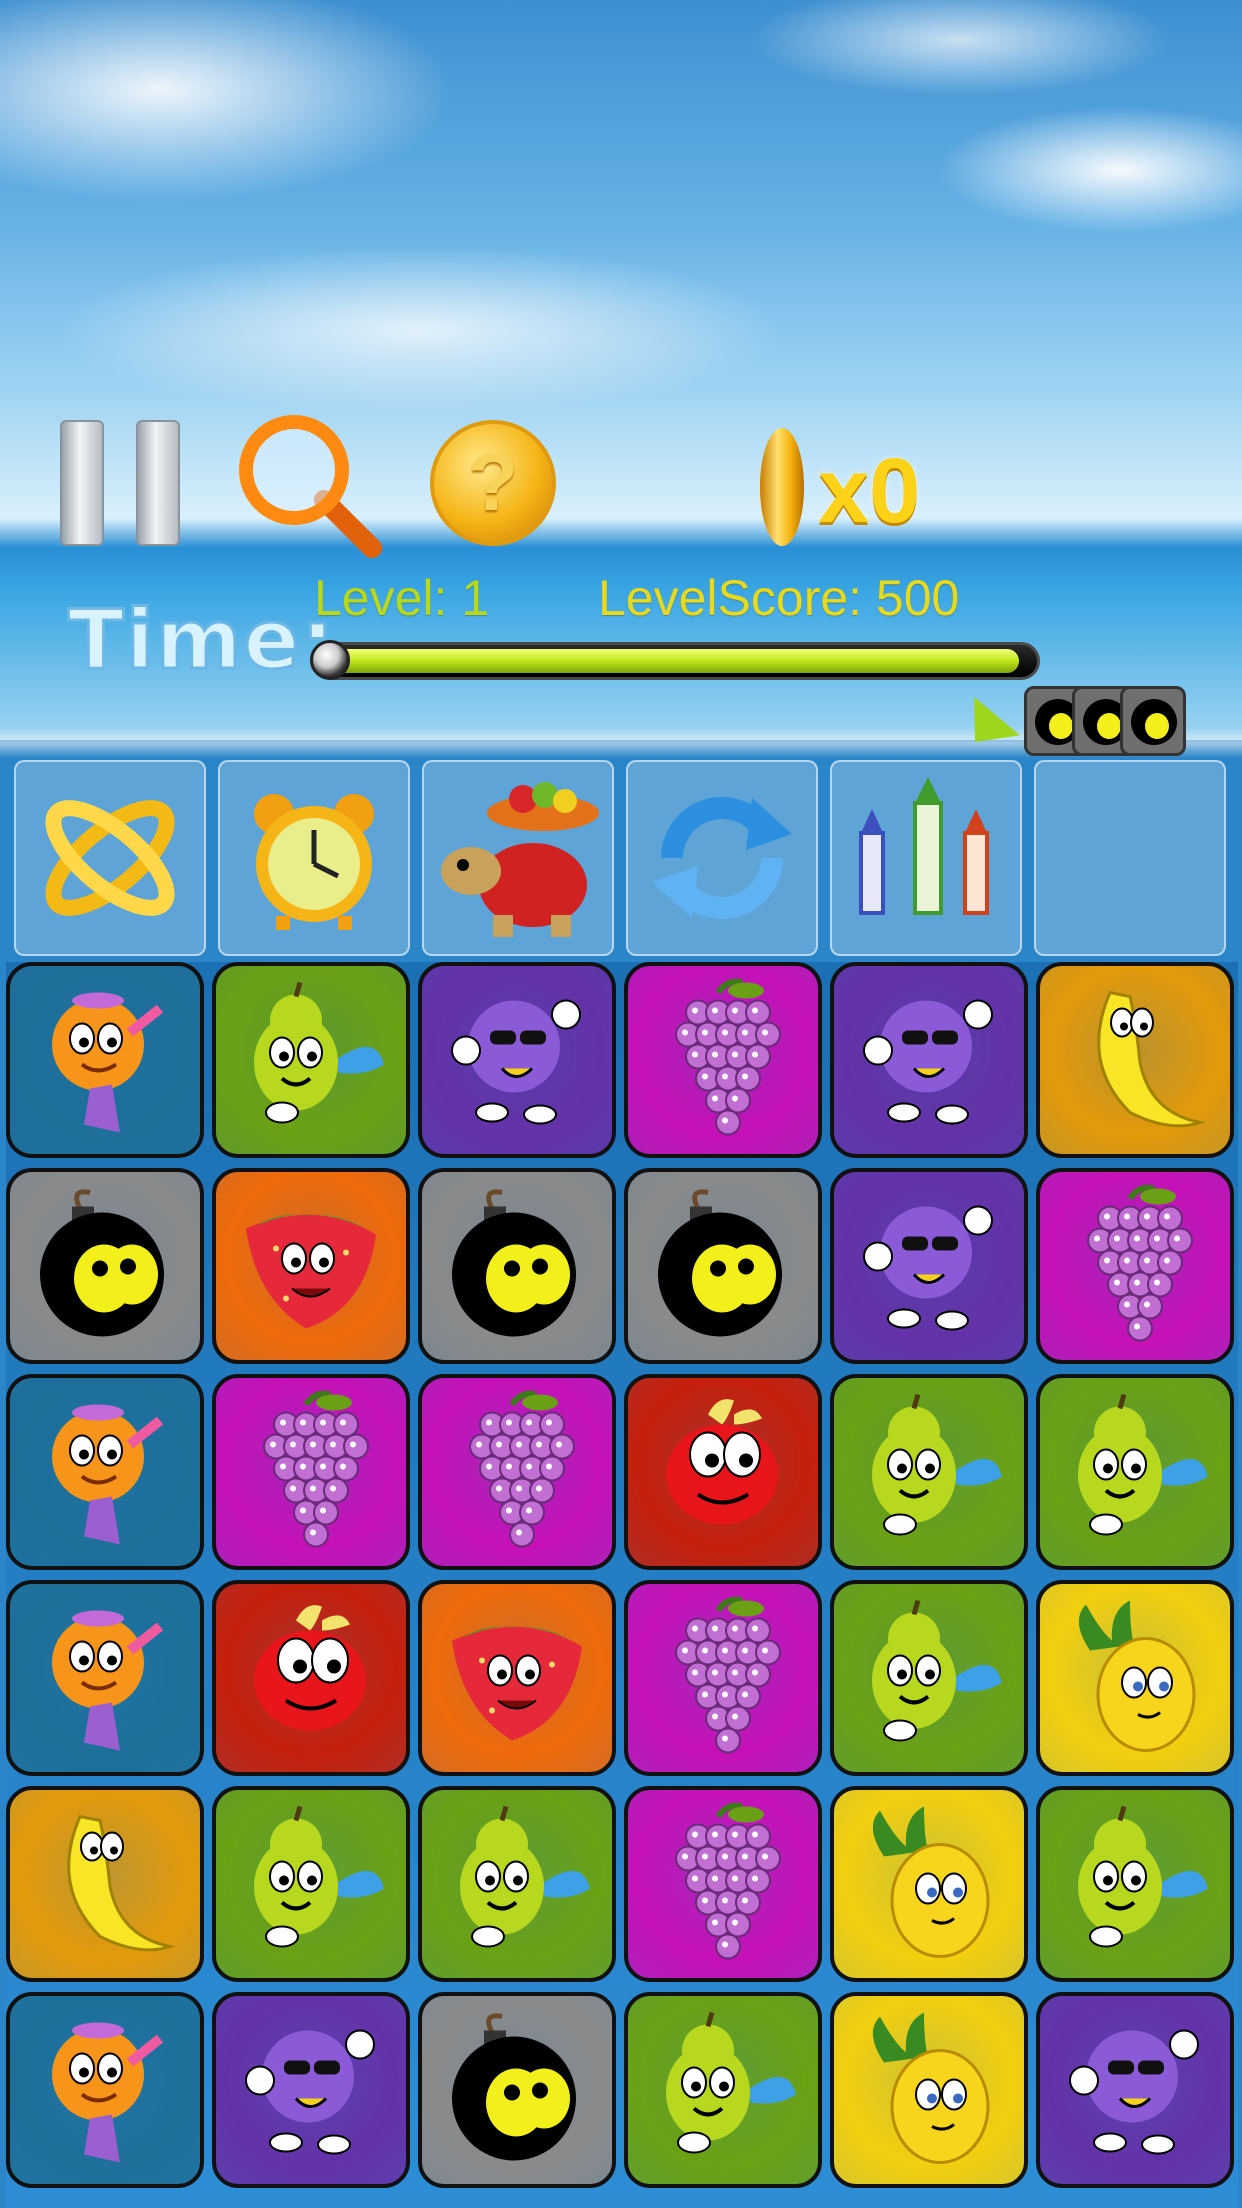  I want to click on coin-icon, so click(782, 487).